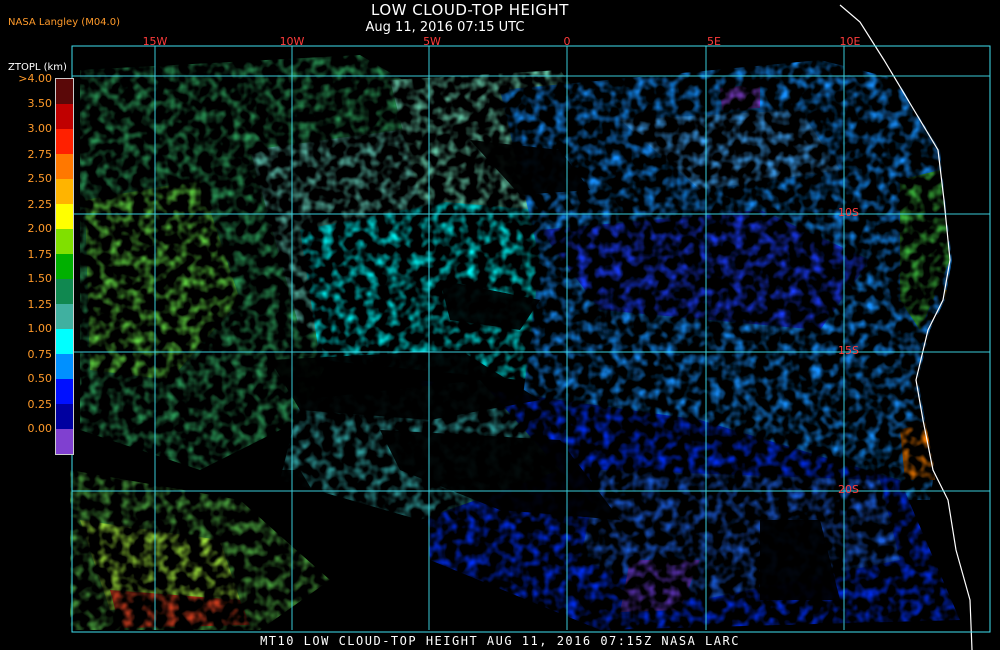 The image size is (1000, 650). Describe the element at coordinates (848, 212) in the screenshot. I see `lat-label-10s: 10S` at that location.